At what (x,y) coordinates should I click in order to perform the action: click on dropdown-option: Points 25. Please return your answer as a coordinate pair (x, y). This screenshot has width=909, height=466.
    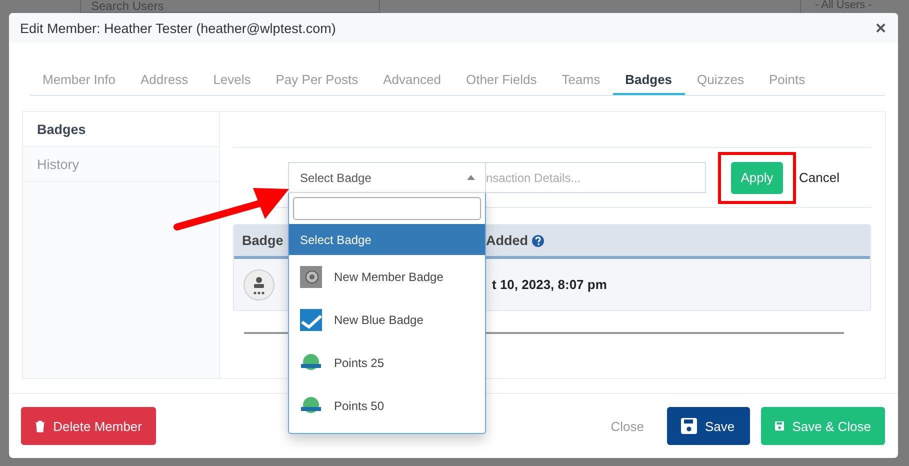
    Looking at the image, I should click on (387, 362).